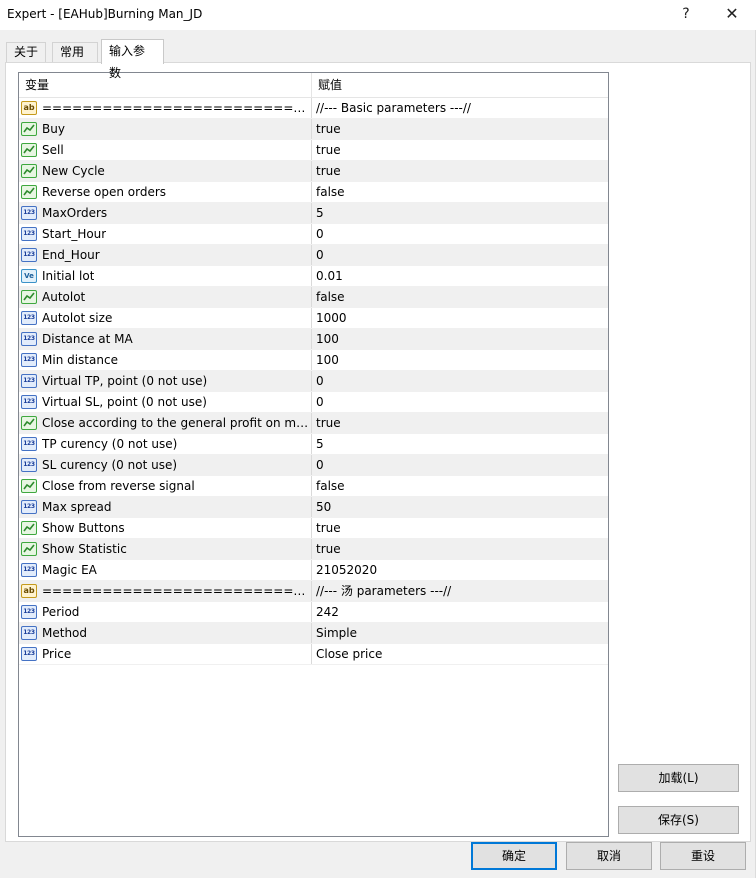 This screenshot has height=878, width=756. I want to click on table-row: Buy true, so click(313, 129).